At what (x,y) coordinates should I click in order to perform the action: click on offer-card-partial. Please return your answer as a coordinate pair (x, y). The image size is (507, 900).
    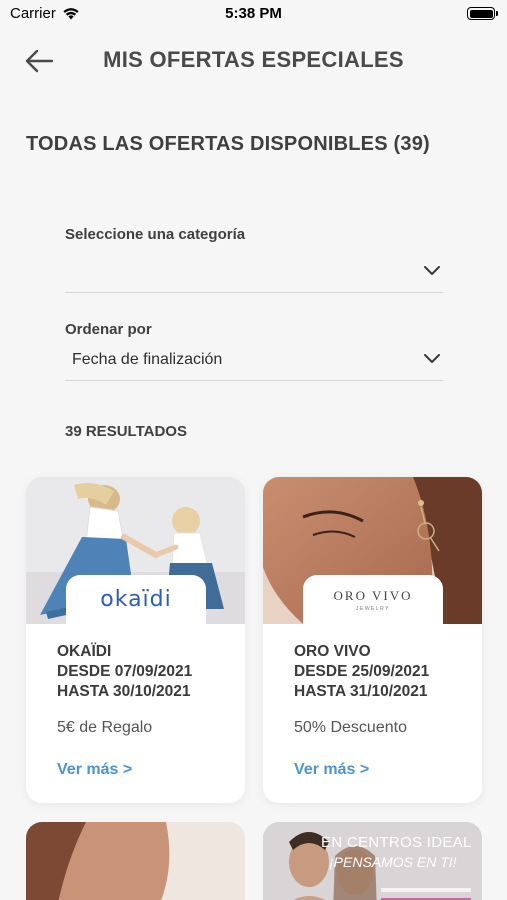
    Looking at the image, I should click on (135, 861).